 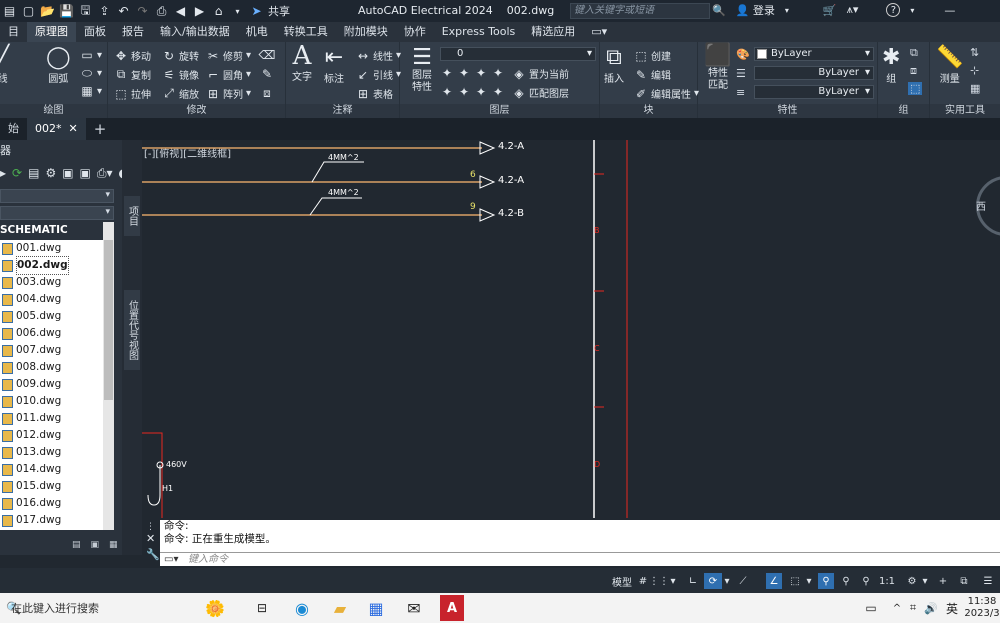 What do you see at coordinates (846, 581) in the screenshot?
I see `auto-scale-icon: ⚲` at bounding box center [846, 581].